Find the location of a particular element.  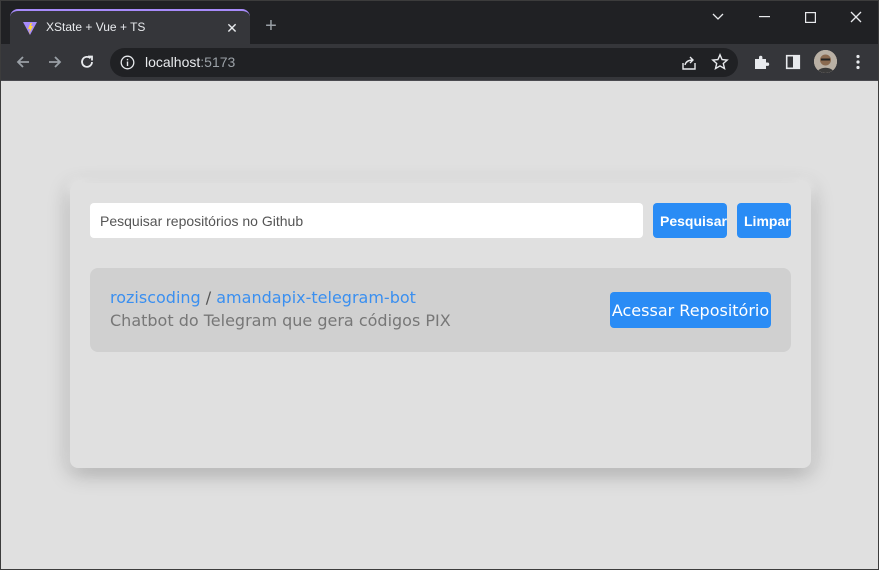

search-button: Pesquisar is located at coordinates (690, 220).